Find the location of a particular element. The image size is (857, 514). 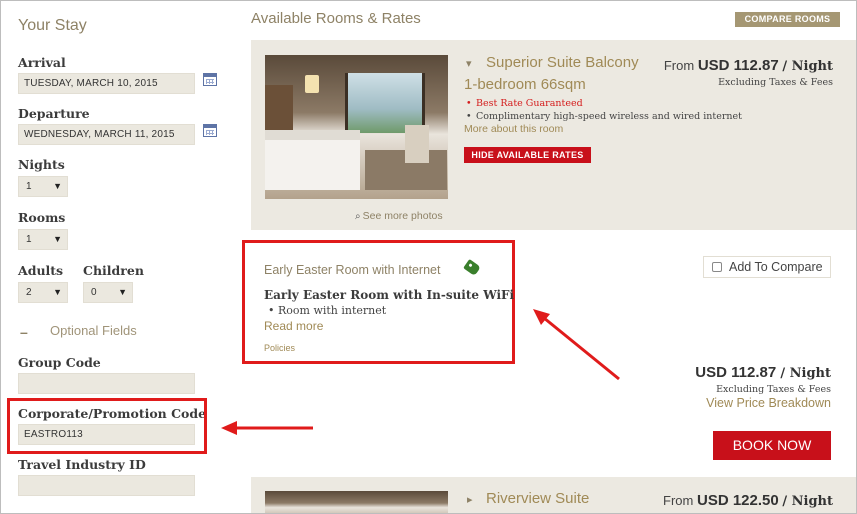

room-name: Riverview Suite is located at coordinates (537, 498).